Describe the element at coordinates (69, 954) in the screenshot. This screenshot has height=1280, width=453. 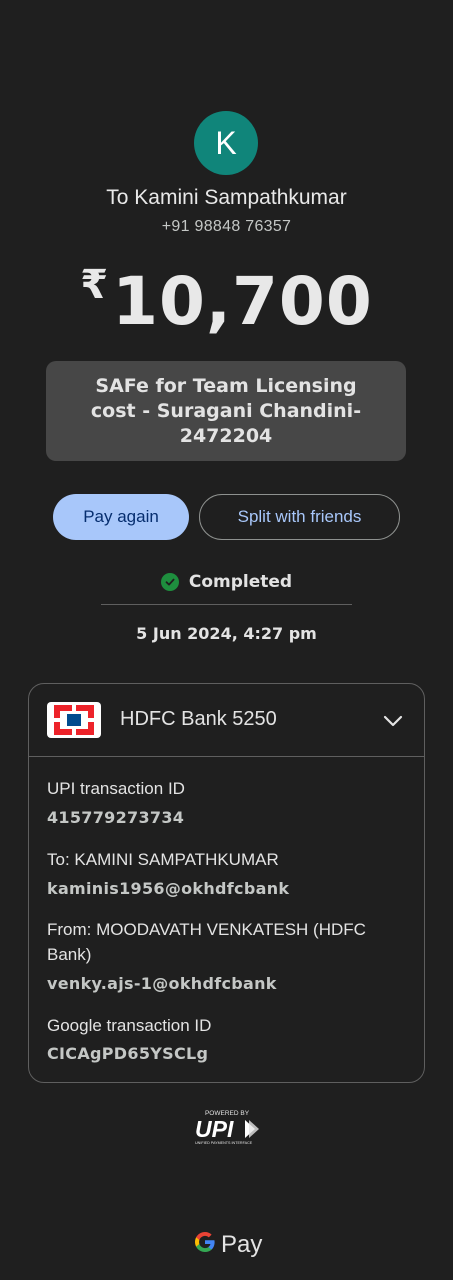
I see `from-label-continued: Bank)` at that location.